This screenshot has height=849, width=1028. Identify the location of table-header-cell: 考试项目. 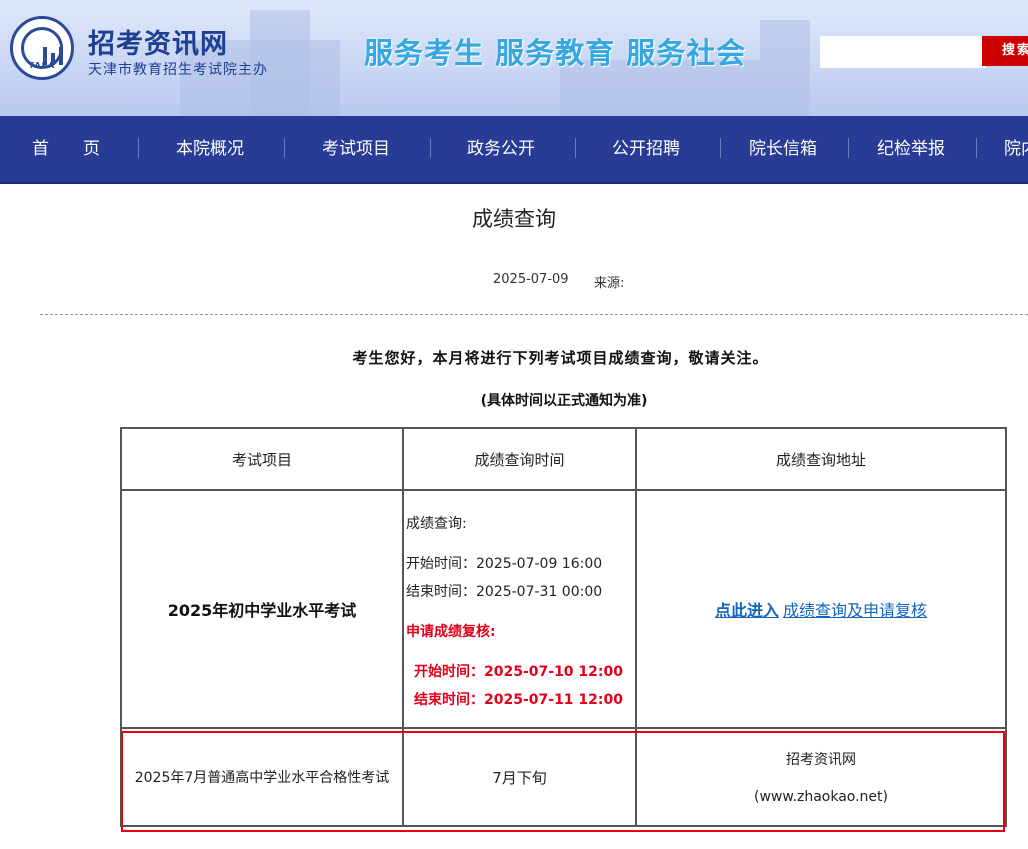
(262, 459).